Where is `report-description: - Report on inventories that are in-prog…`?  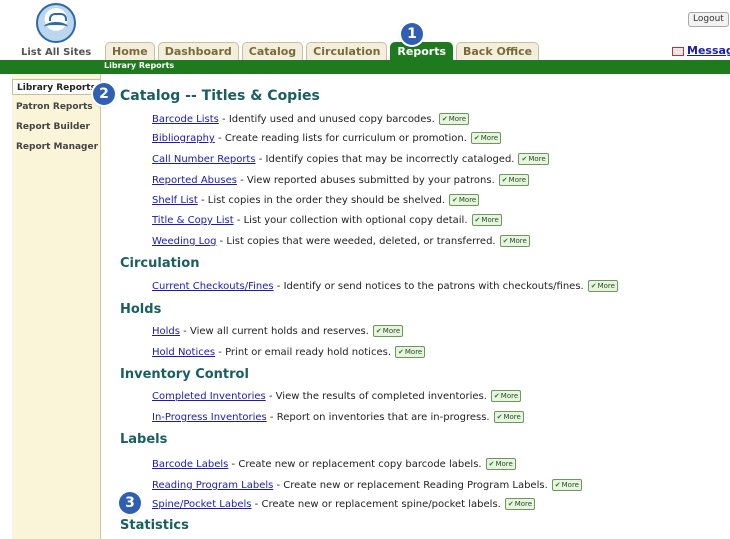 report-description: - Report on inventories that are in-prog… is located at coordinates (378, 417).